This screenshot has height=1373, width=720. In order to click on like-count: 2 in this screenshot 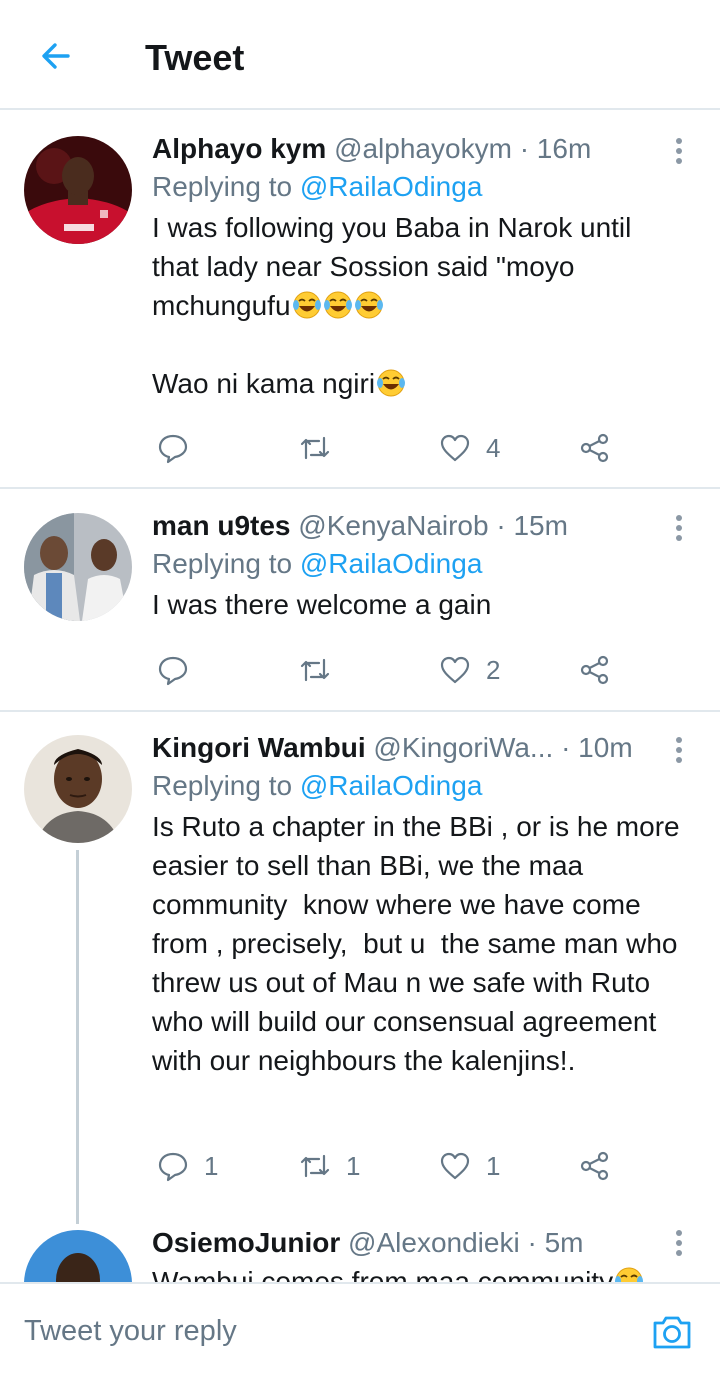, I will do `click(493, 669)`.